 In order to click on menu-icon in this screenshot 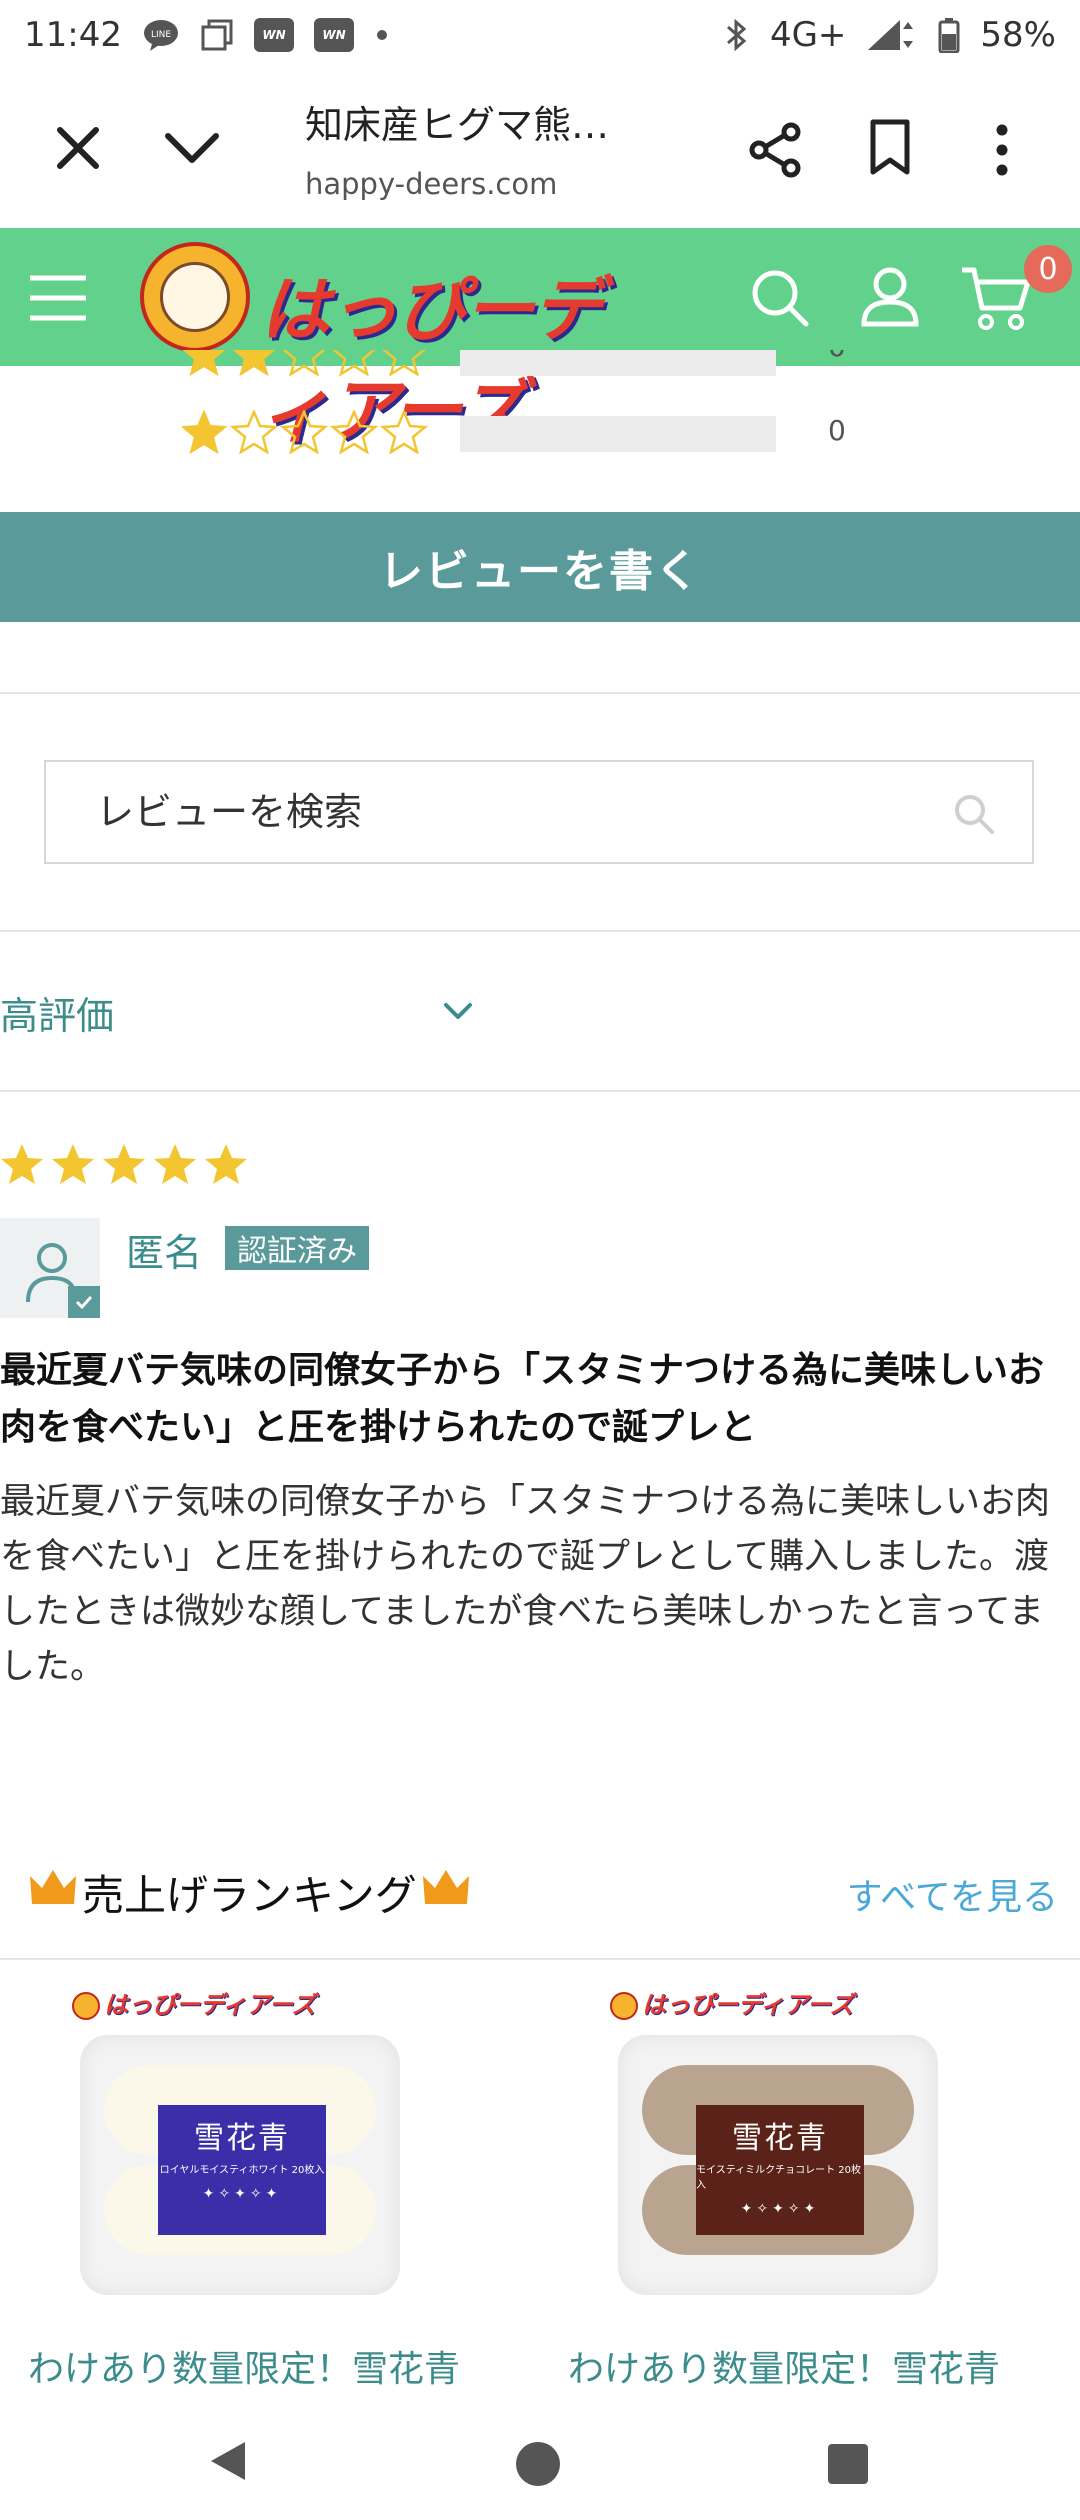, I will do `click(58, 300)`.